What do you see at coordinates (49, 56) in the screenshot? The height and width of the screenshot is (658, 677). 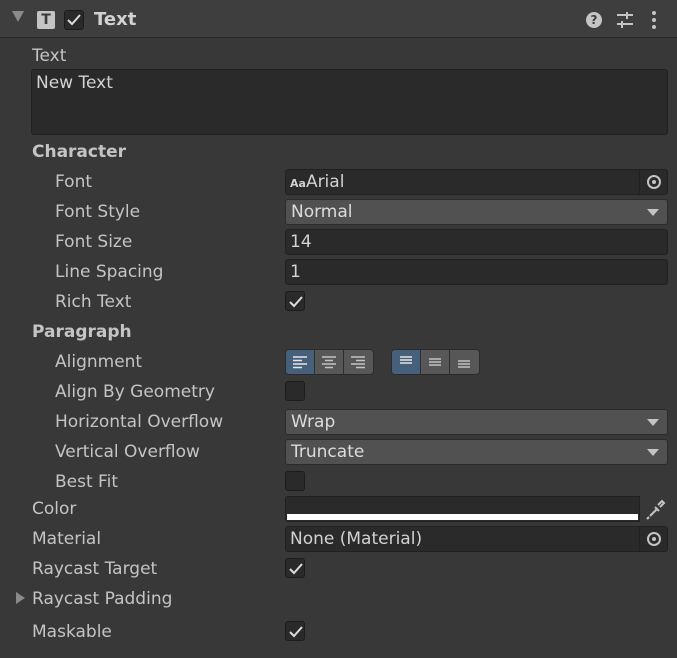 I see `text-label: Text` at bounding box center [49, 56].